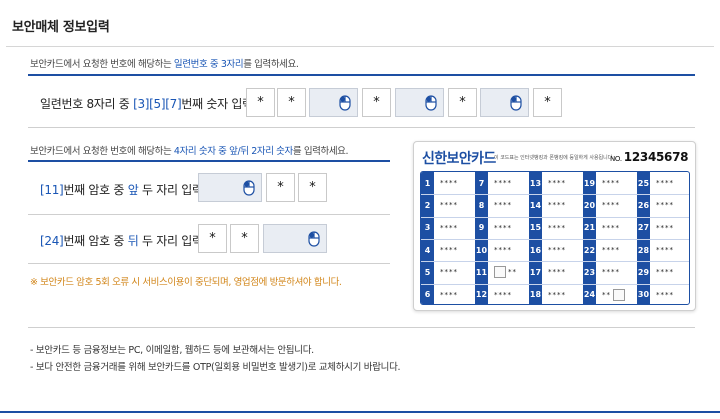  What do you see at coordinates (419, 102) in the screenshot?
I see `serial-digit-5-input` at bounding box center [419, 102].